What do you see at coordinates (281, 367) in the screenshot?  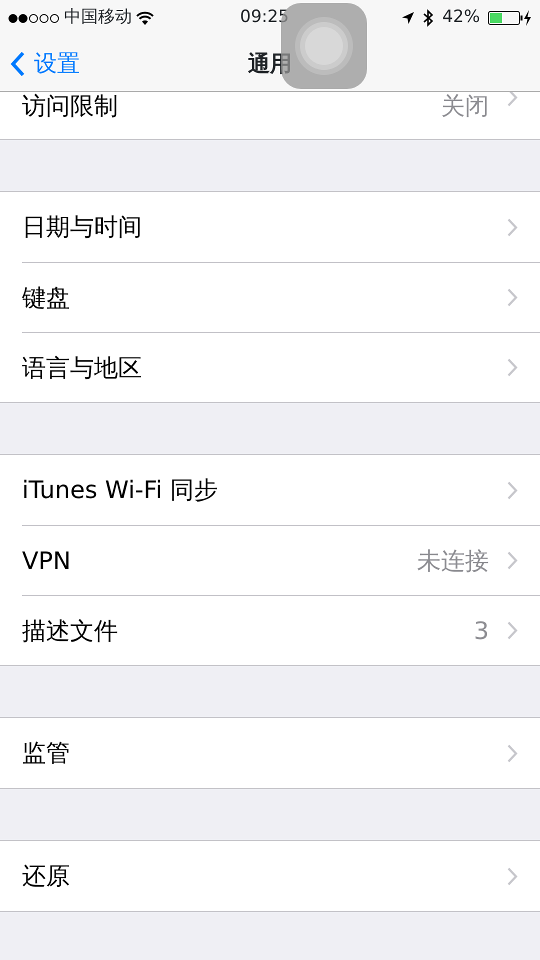 I see `settings-row: 语言与地区` at bounding box center [281, 367].